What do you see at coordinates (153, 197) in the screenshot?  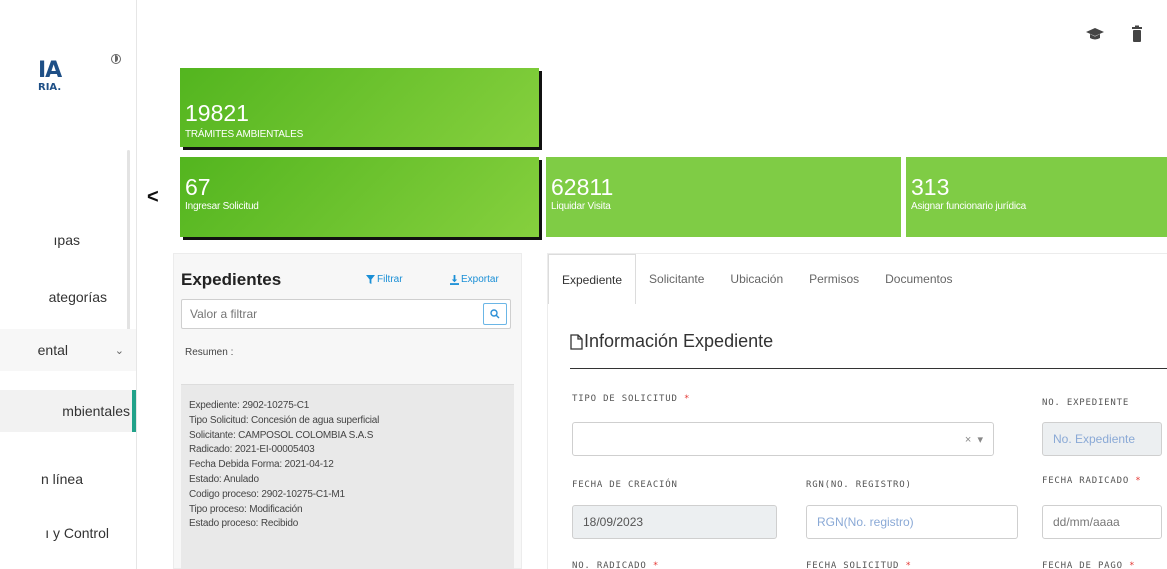 I see `collapse-arrow-button: <` at bounding box center [153, 197].